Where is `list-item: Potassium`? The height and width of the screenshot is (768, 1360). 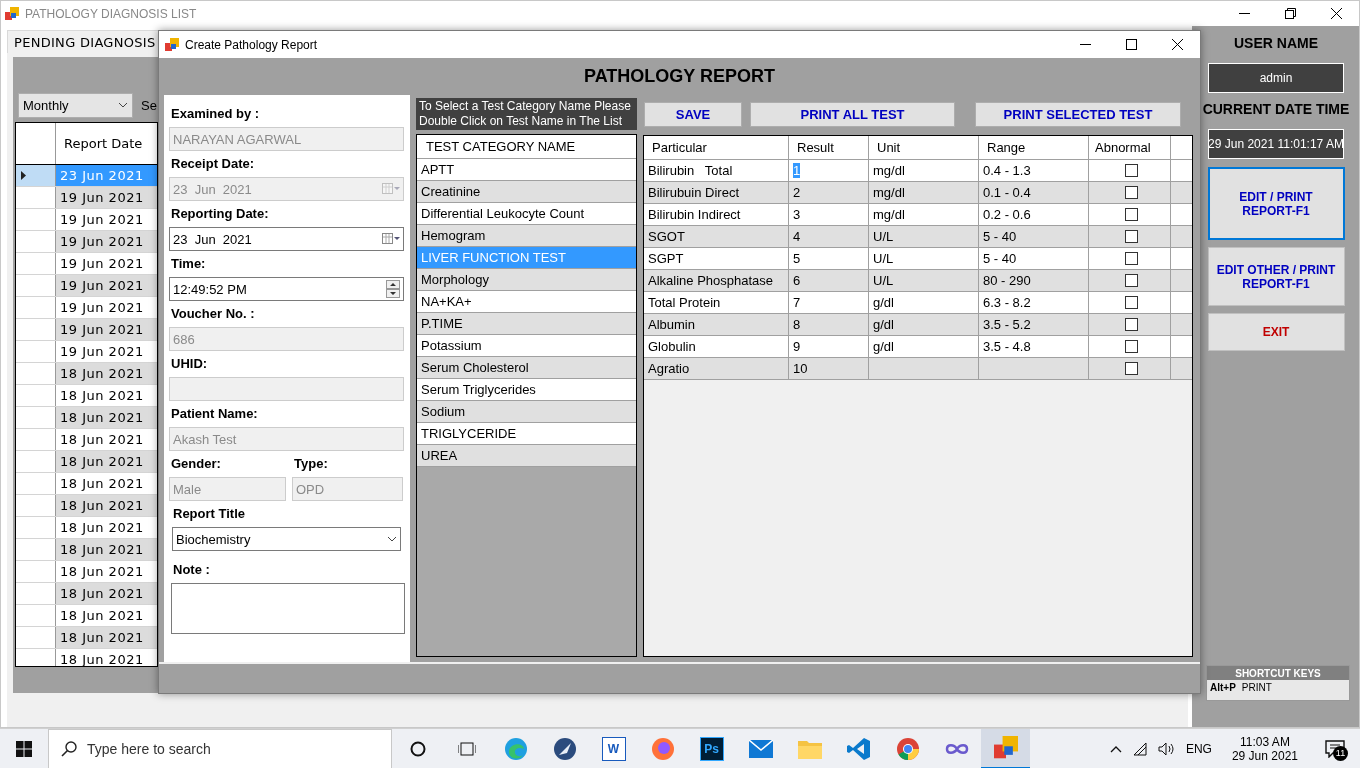 list-item: Potassium is located at coordinates (526, 346).